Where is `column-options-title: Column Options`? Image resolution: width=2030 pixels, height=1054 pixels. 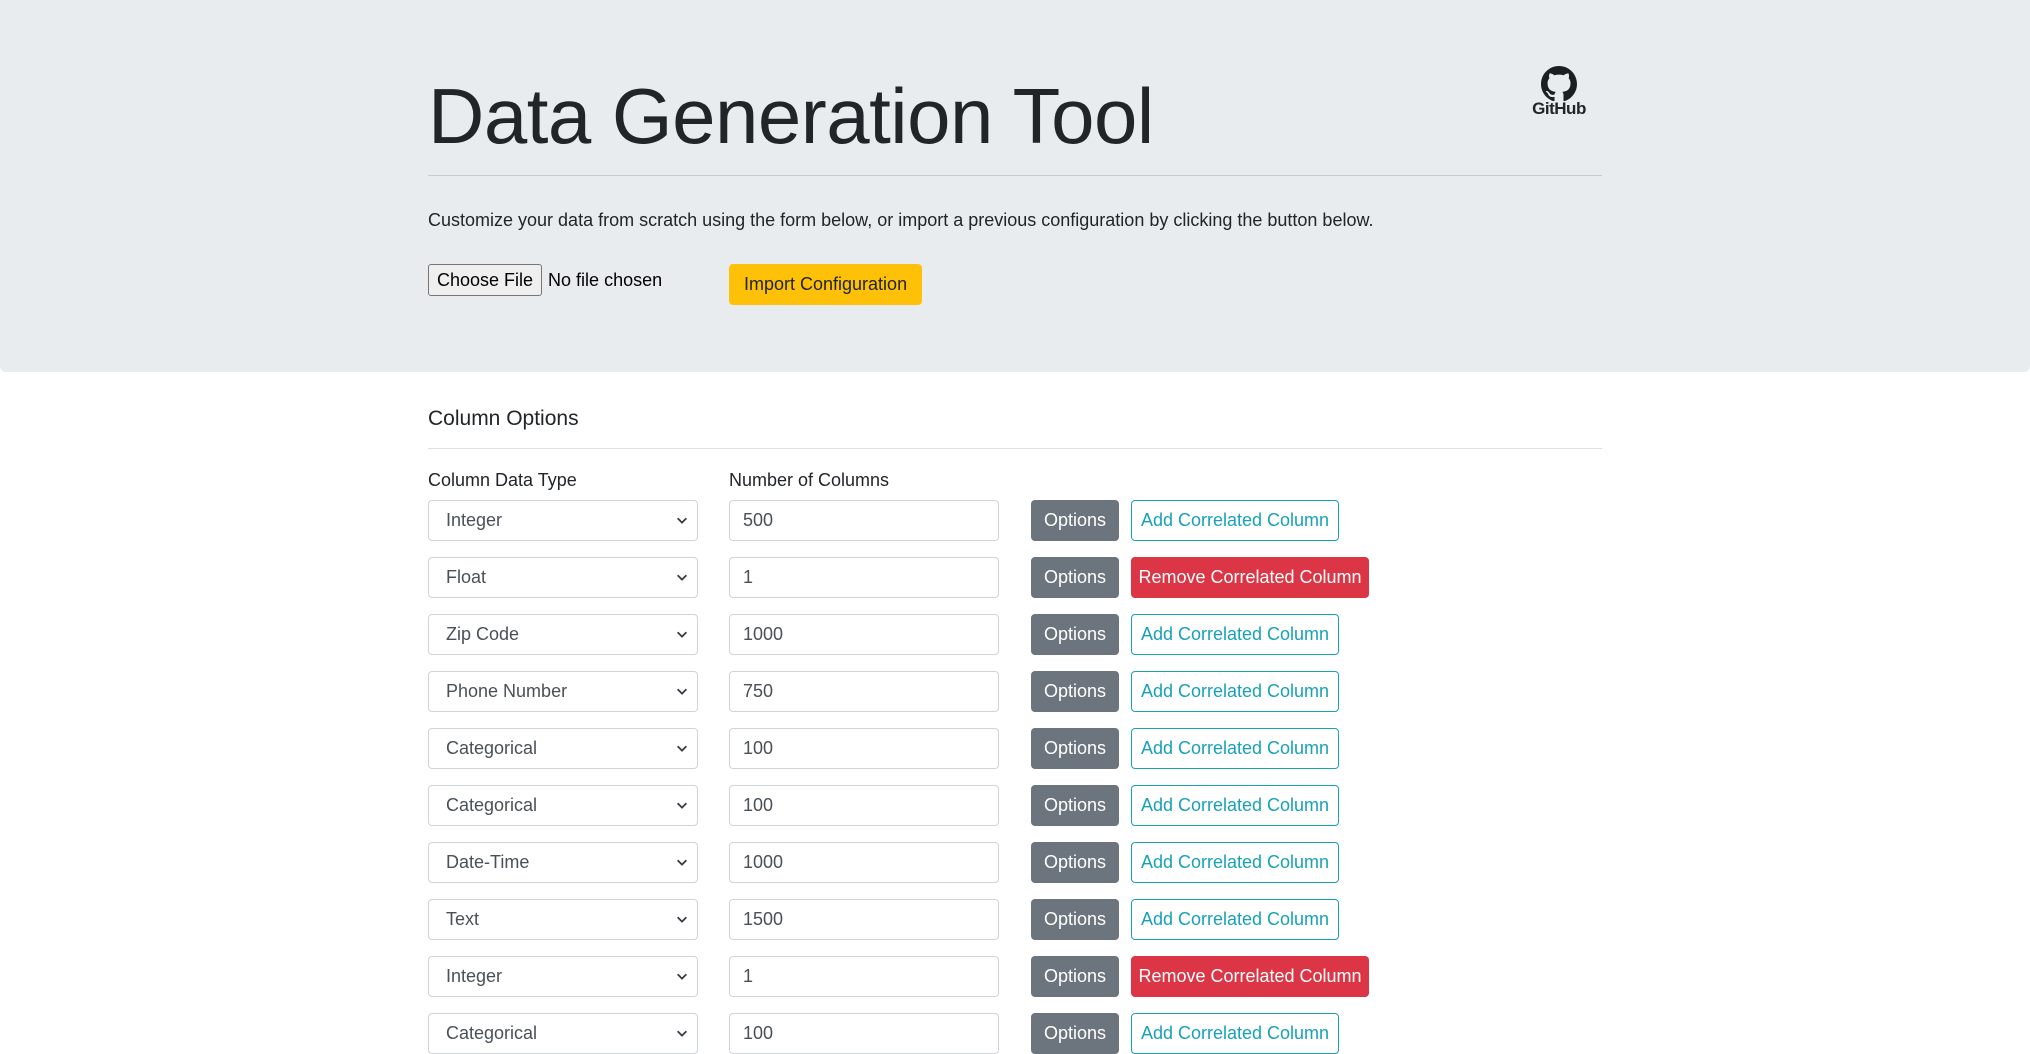
column-options-title: Column Options is located at coordinates (503, 418).